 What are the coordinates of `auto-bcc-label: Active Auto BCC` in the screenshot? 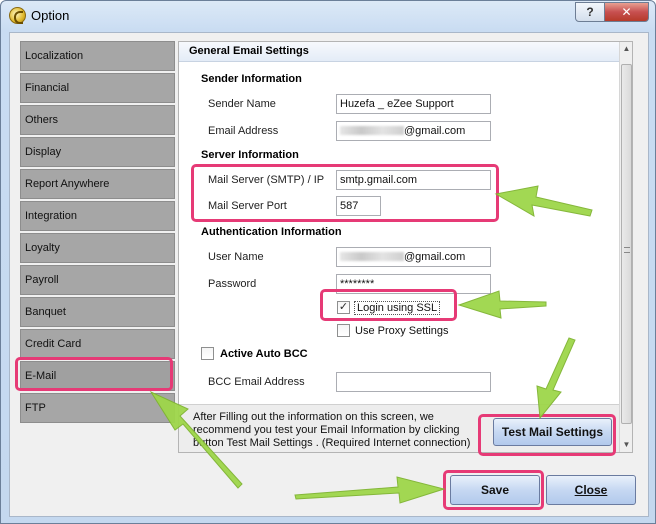 It's located at (264, 354).